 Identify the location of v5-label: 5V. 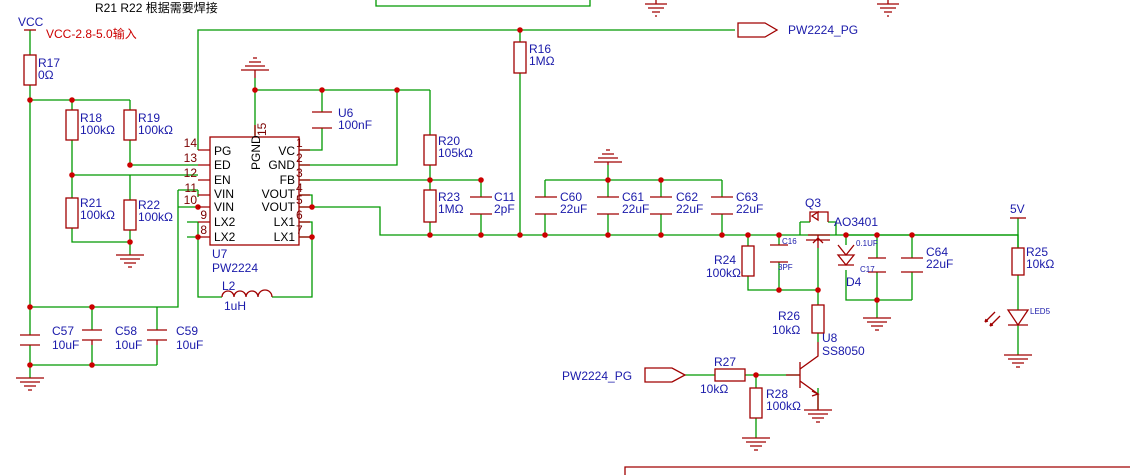
(1017, 209).